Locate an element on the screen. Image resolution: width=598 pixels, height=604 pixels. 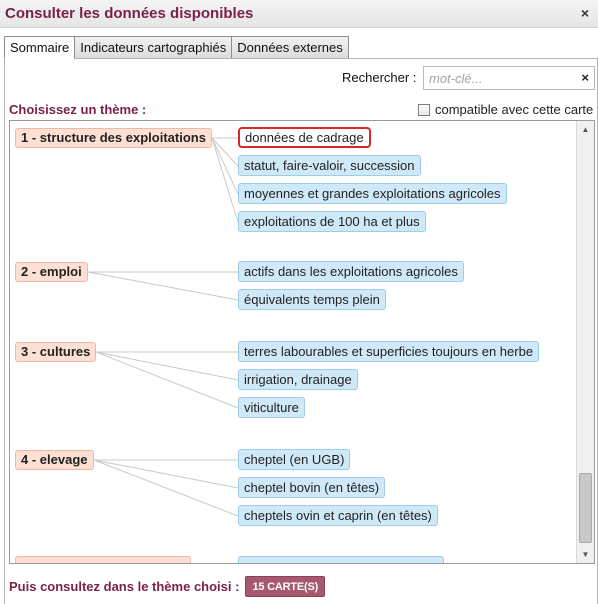
sub-theme-item-partial is located at coordinates (341, 559).